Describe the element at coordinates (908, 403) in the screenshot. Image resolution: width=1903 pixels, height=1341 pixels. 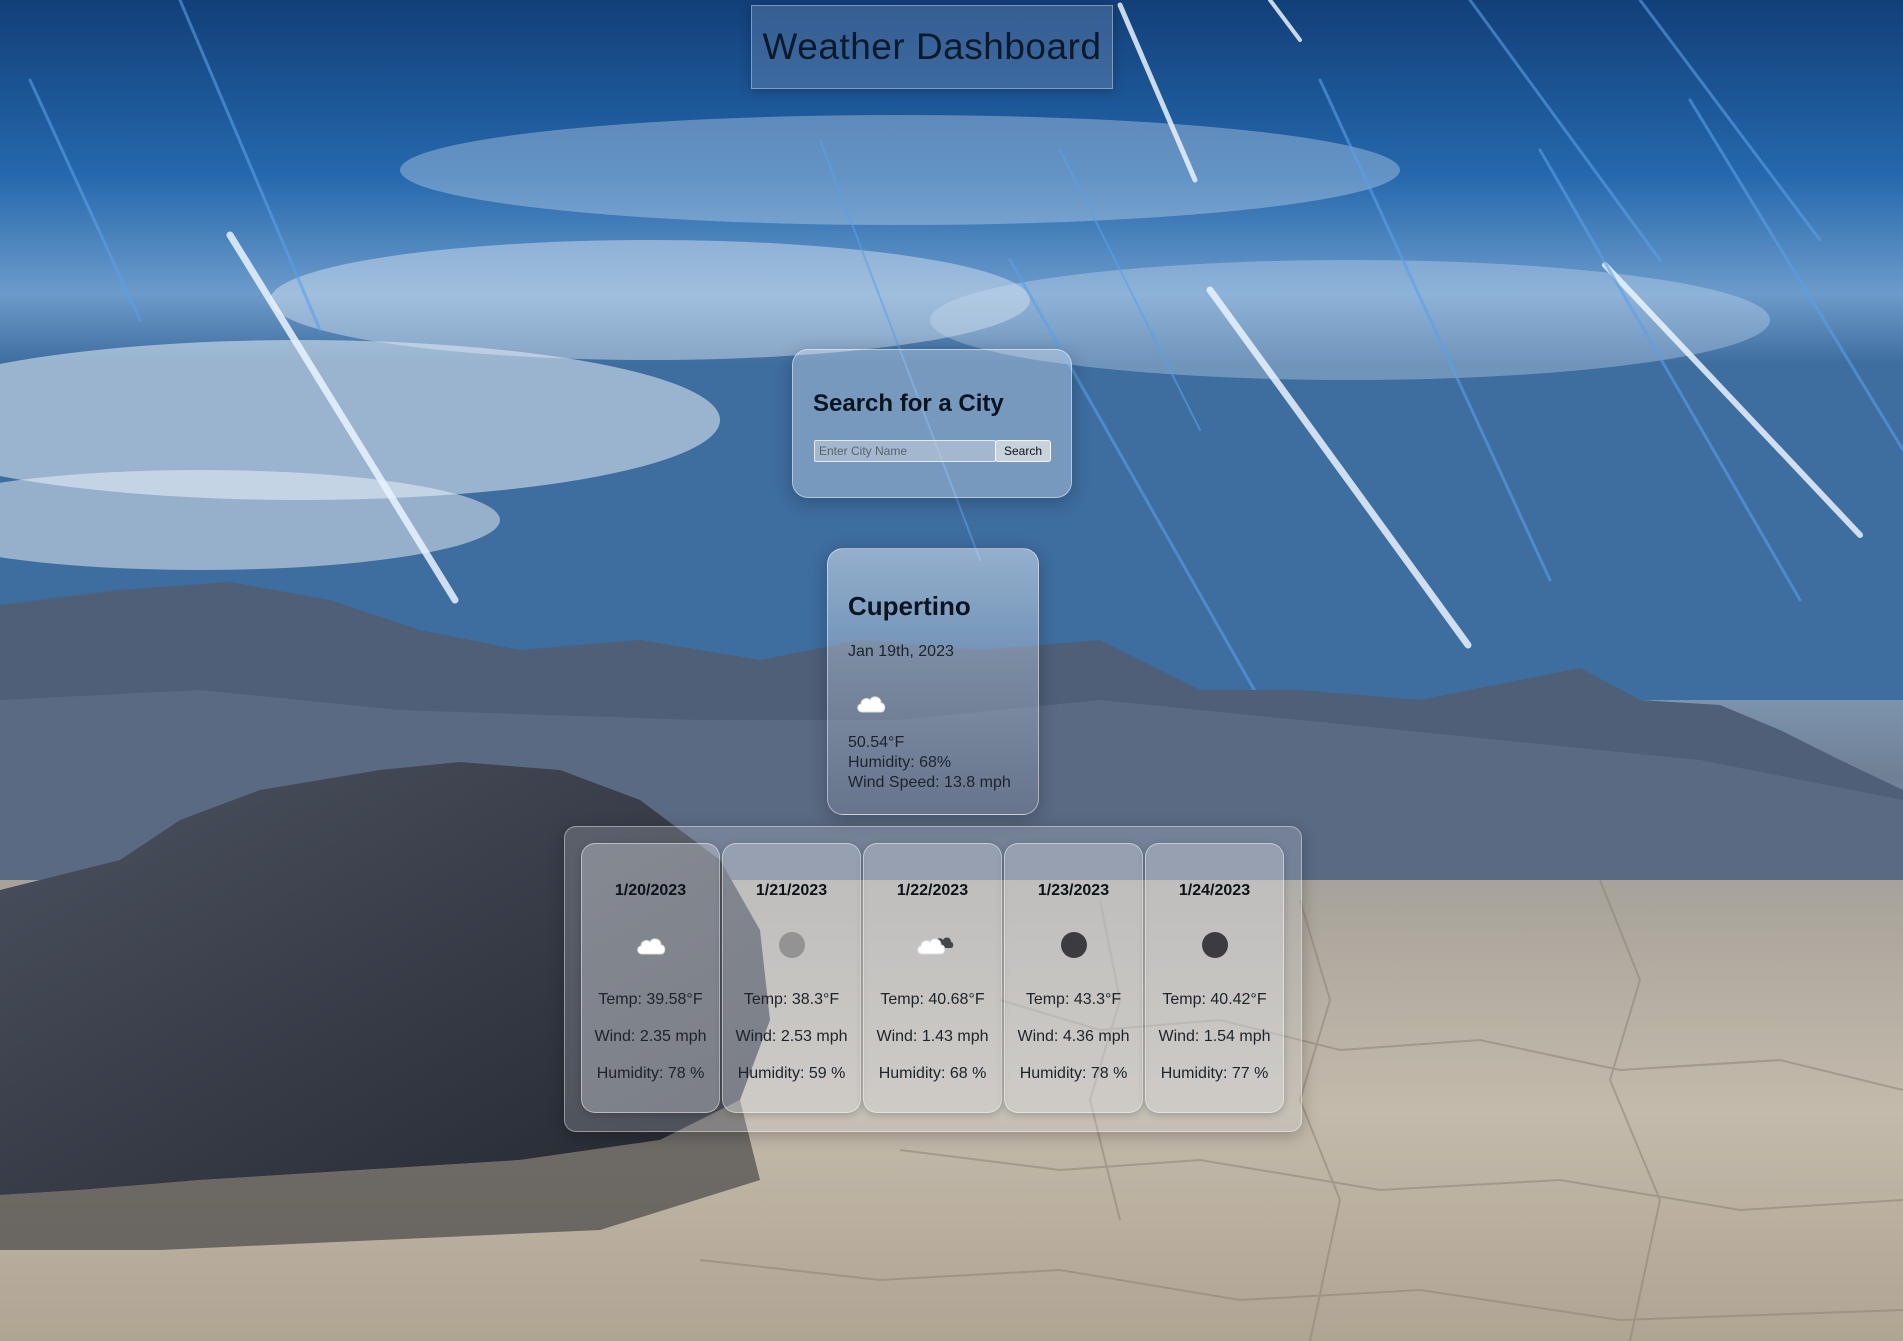
I see `search-heading: Search for a City` at that location.